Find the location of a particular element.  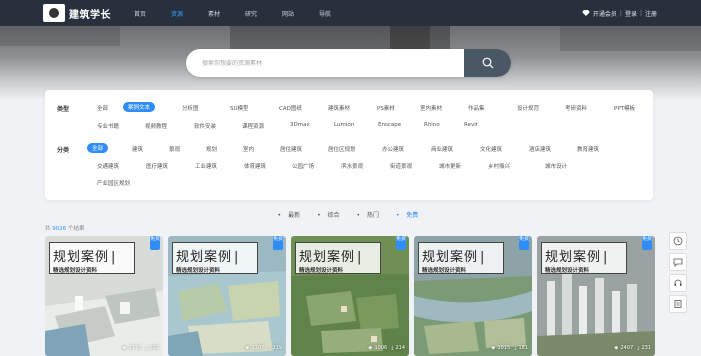

category-option: 景观 is located at coordinates (174, 149).